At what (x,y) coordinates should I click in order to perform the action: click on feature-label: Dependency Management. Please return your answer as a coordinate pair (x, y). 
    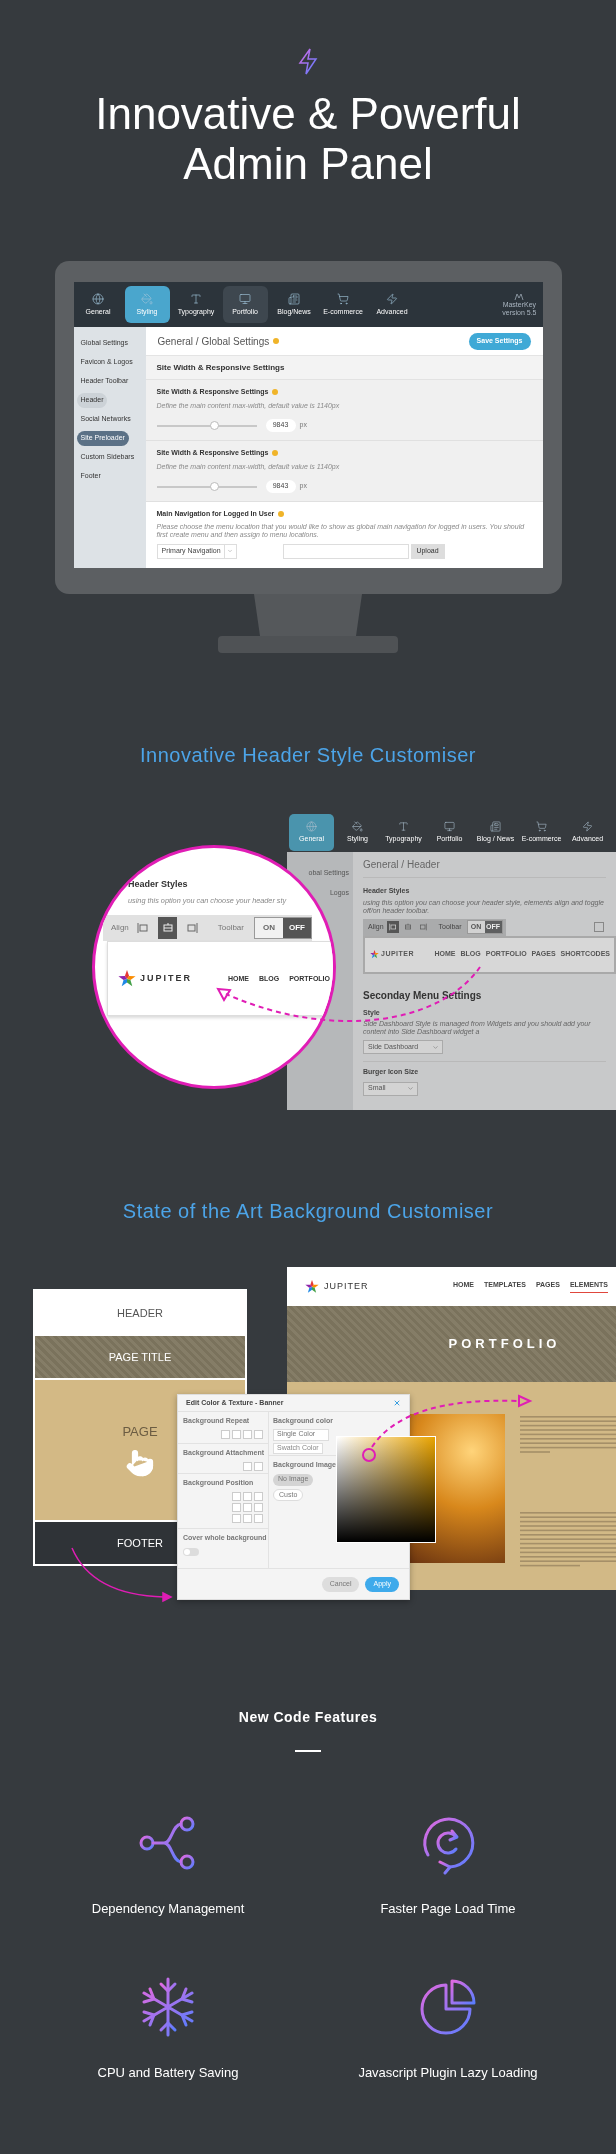
    Looking at the image, I should click on (168, 1909).